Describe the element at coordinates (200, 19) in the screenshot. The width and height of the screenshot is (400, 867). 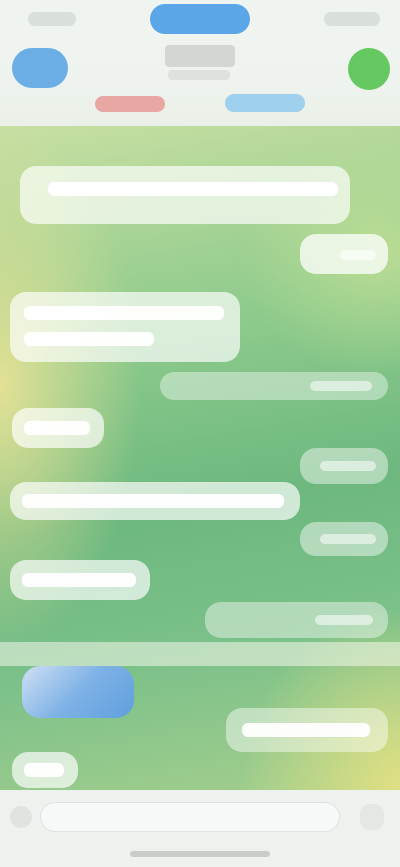
I see `dynamic-island` at that location.